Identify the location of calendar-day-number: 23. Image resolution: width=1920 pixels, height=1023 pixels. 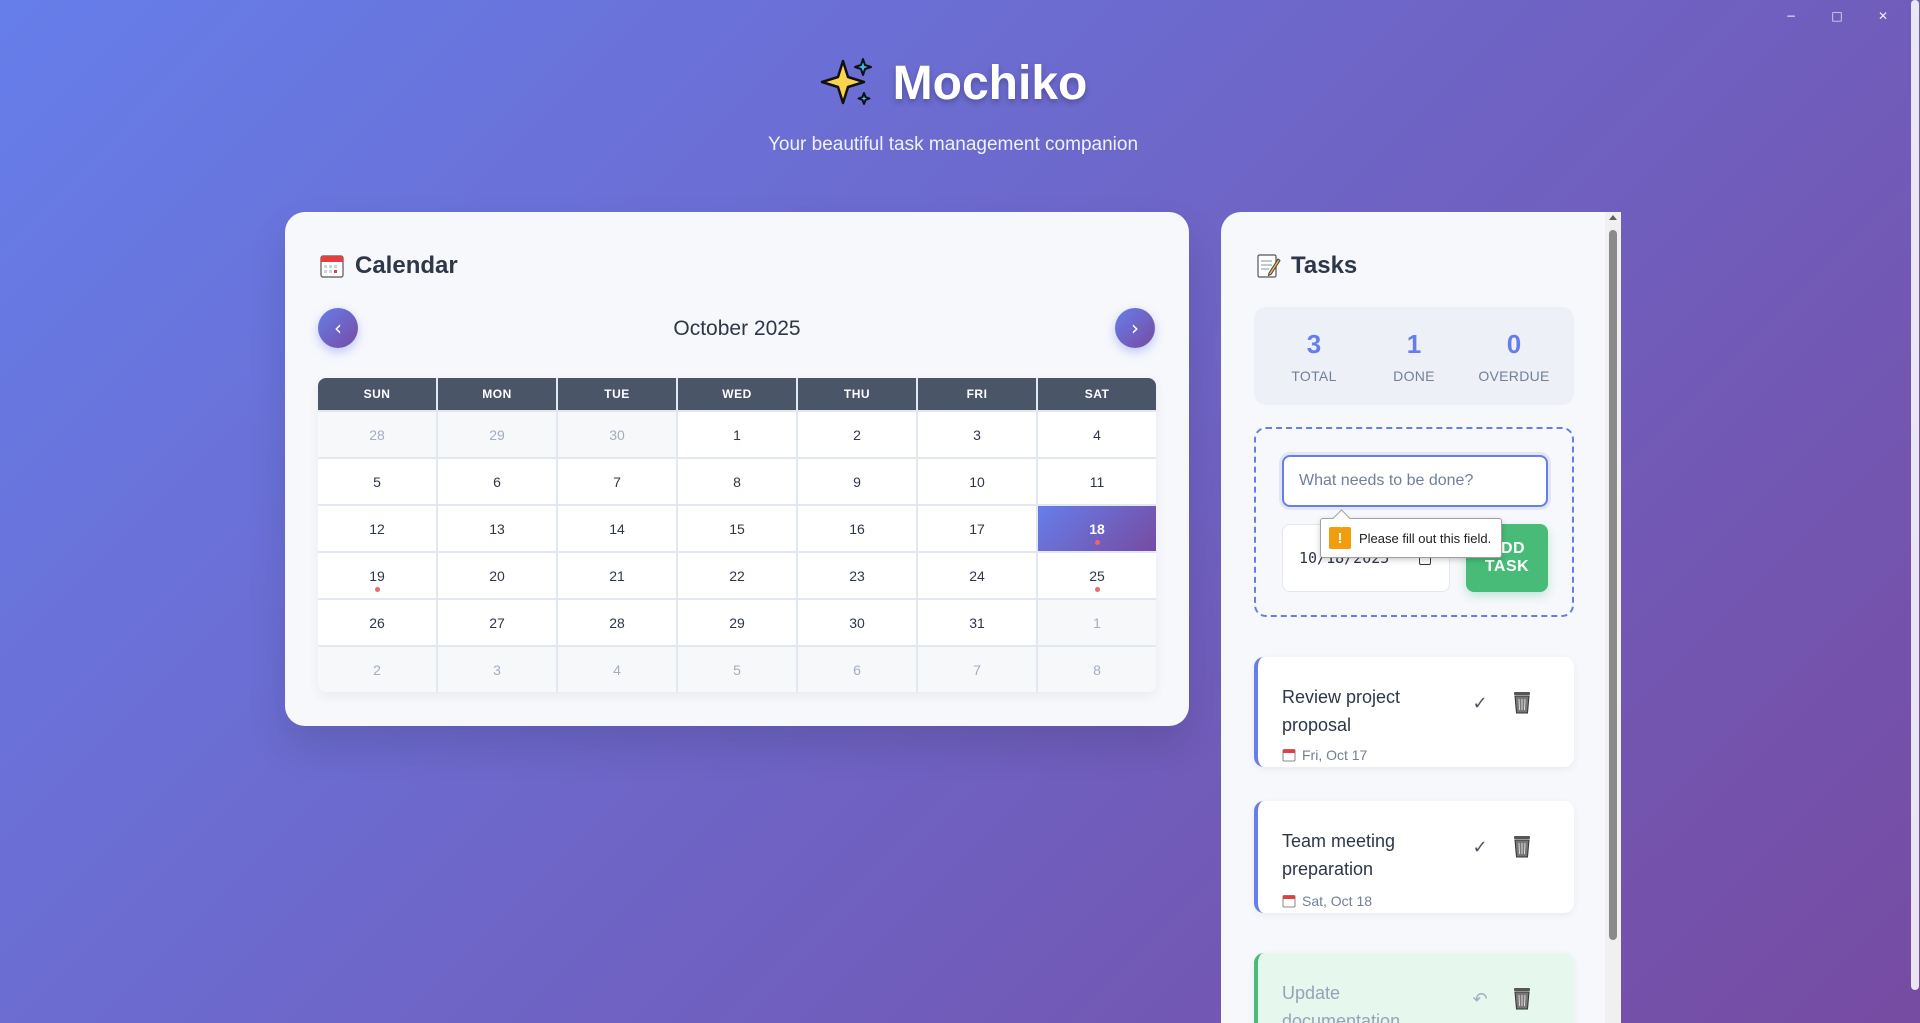
(857, 575).